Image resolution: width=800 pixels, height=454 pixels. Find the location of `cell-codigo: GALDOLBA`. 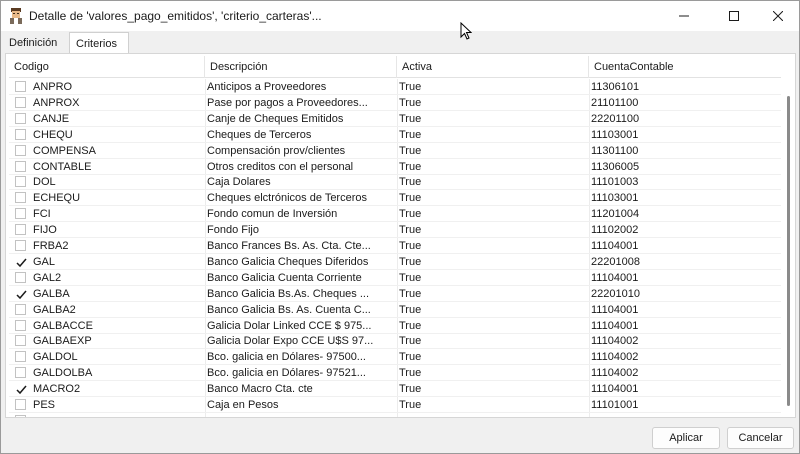

cell-codigo: GALDOLBA is located at coordinates (63, 373).